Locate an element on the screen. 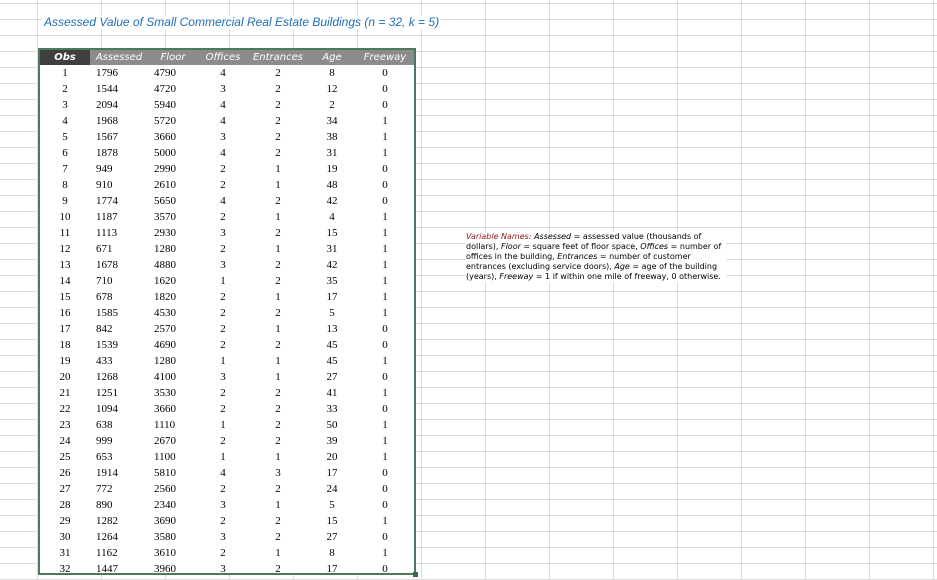 The height and width of the screenshot is (580, 937). cell-assessed: 1264 is located at coordinates (119, 537).